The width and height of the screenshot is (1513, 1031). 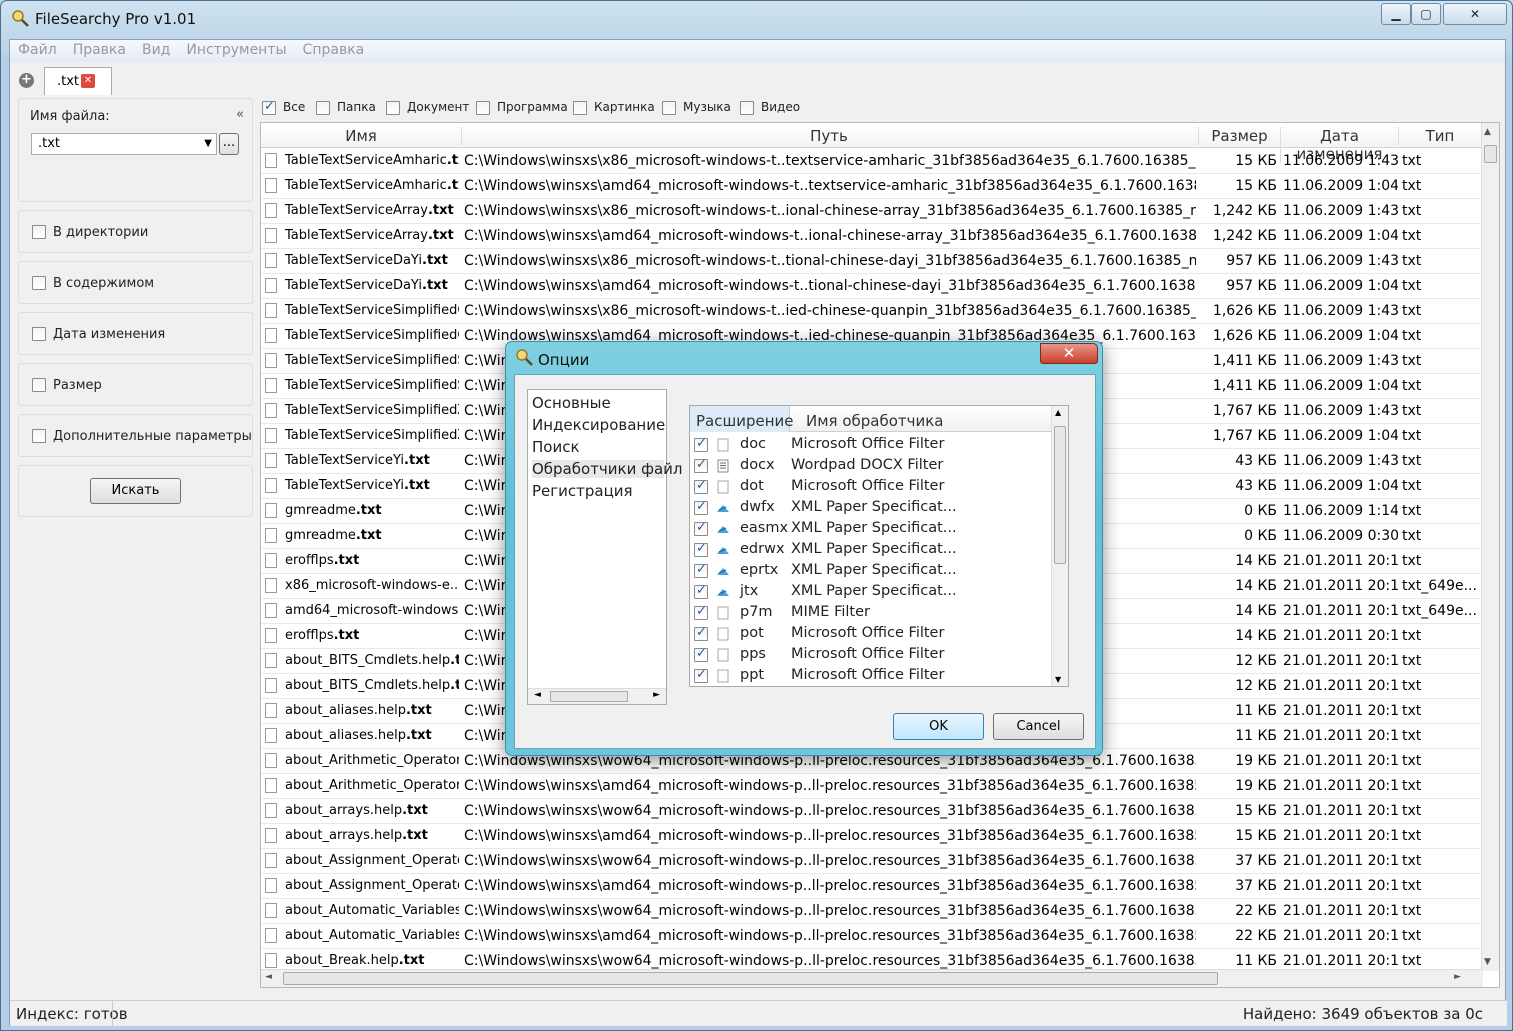 What do you see at coordinates (1439, 136) in the screenshot?
I see `header-type: Тип` at bounding box center [1439, 136].